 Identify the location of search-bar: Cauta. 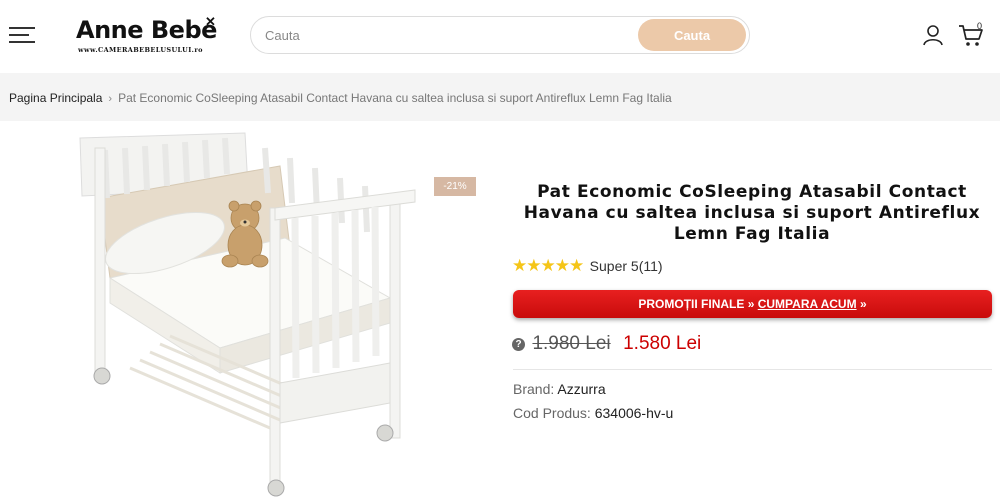
(500, 35).